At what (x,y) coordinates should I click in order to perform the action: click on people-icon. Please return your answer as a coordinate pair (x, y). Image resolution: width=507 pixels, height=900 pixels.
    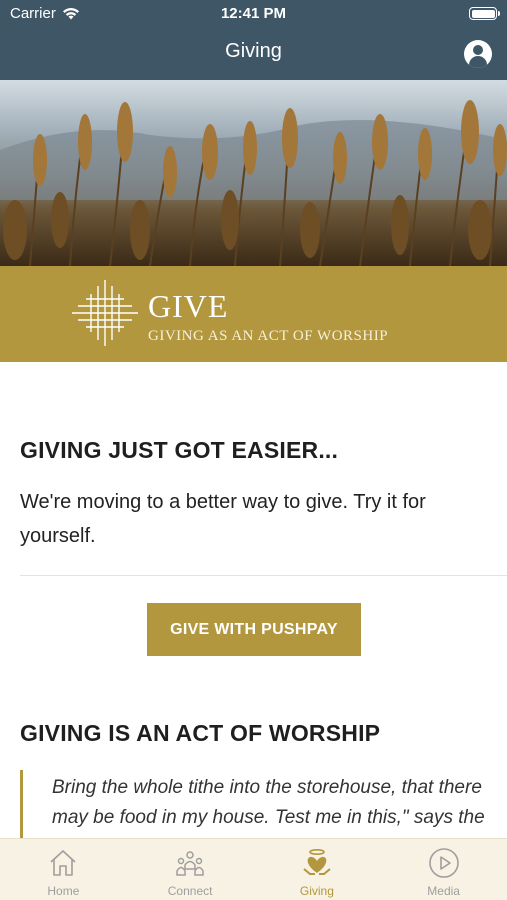
    Looking at the image, I should click on (190, 863).